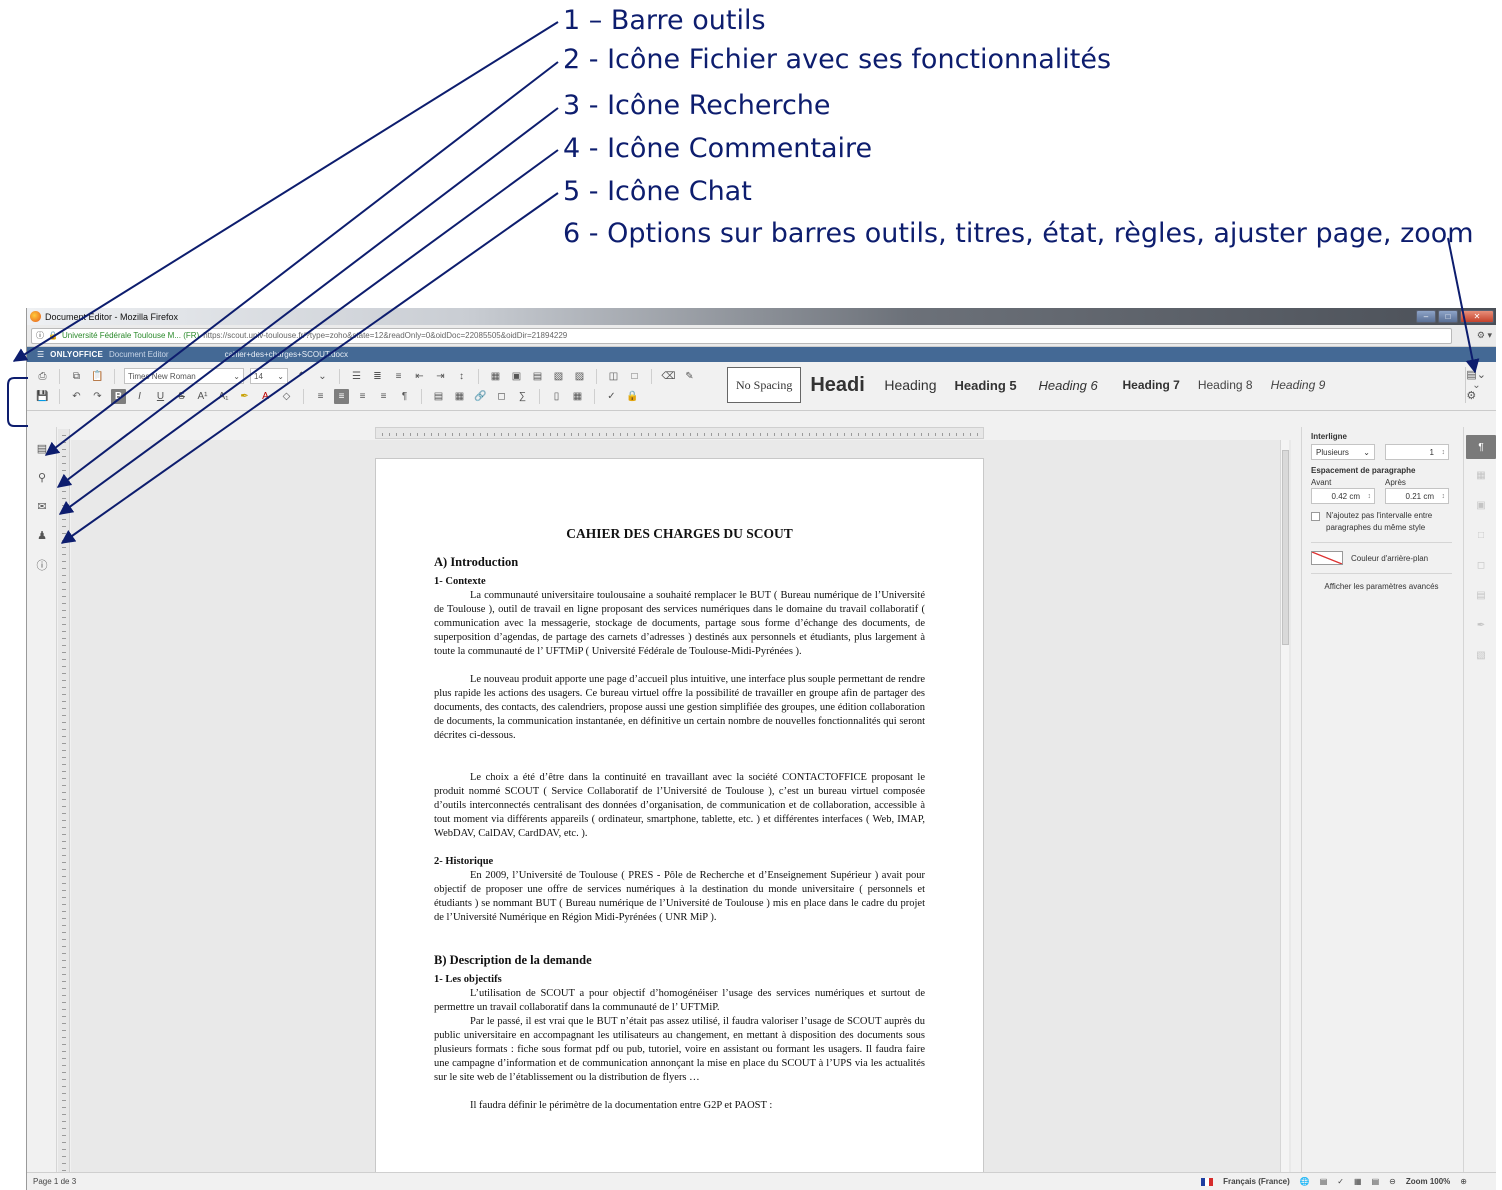  What do you see at coordinates (1324, 1181) in the screenshot?
I see `track-changes-icon: ▤` at bounding box center [1324, 1181].